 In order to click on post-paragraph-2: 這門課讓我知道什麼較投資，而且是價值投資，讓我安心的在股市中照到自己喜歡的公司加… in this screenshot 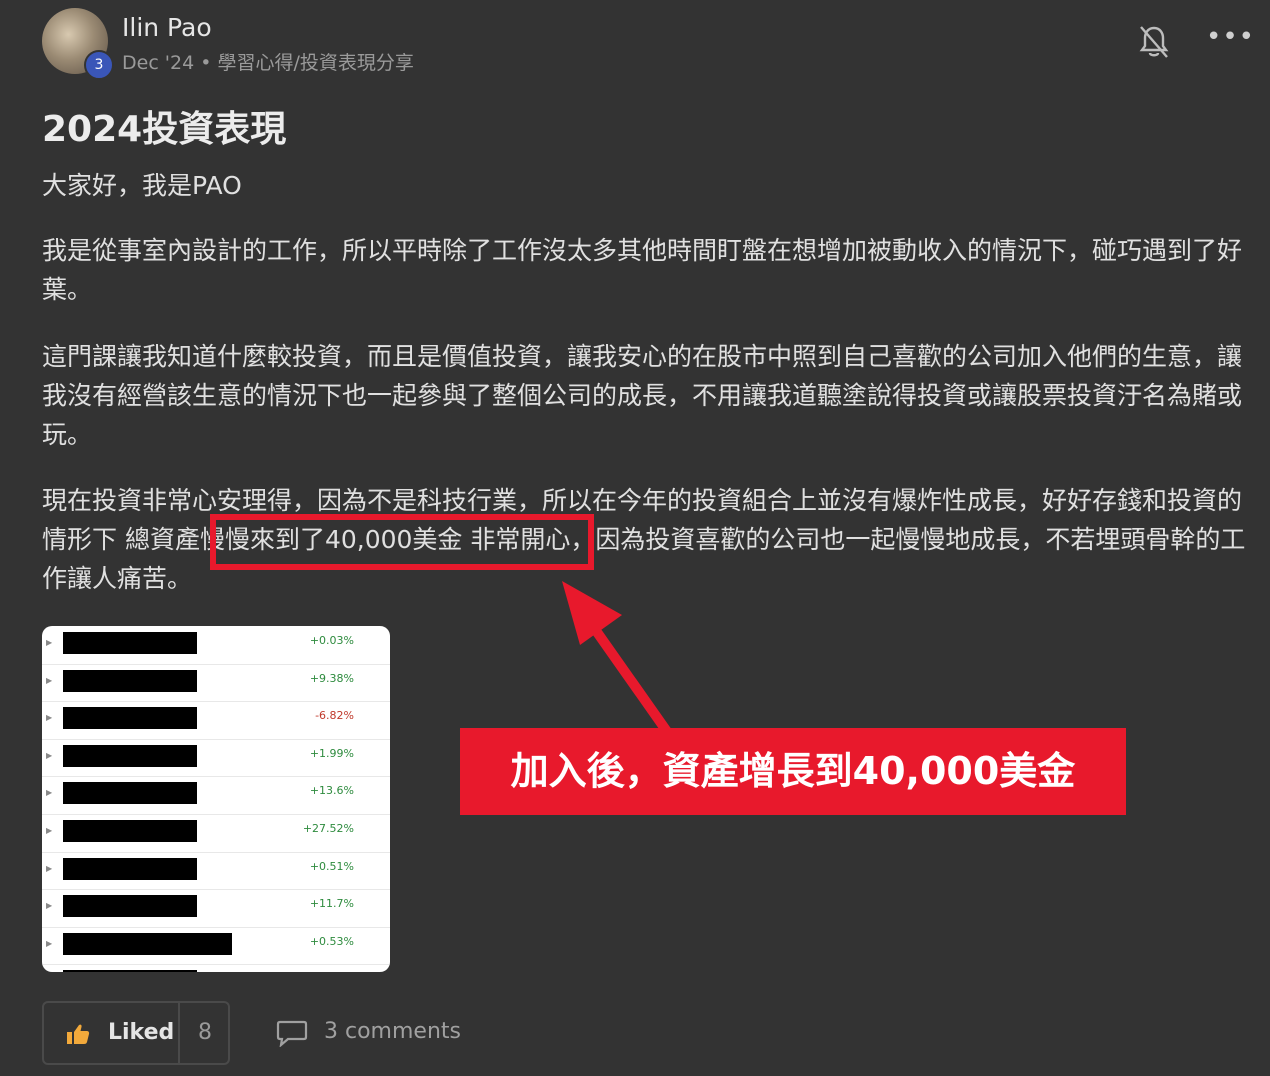, I will do `click(642, 395)`.